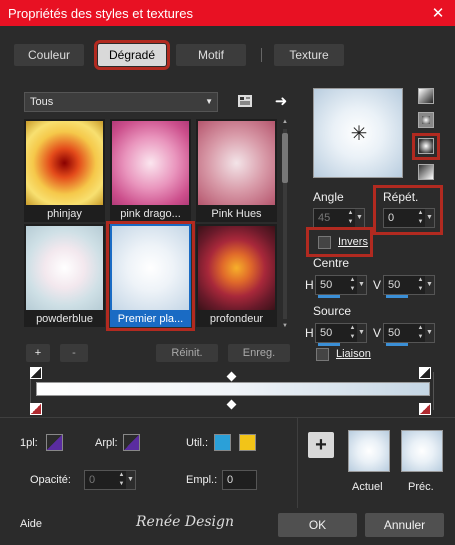 The width and height of the screenshot is (455, 545). What do you see at coordinates (236, 319) in the screenshot?
I see `gallery-item-label: profondeur` at bounding box center [236, 319].